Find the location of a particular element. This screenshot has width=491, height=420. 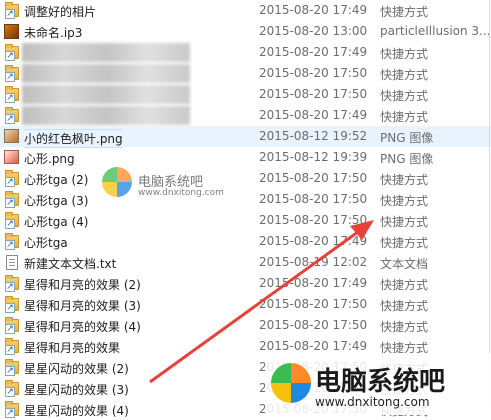

file-name: 星得和月亮的效果 is located at coordinates (72, 348).